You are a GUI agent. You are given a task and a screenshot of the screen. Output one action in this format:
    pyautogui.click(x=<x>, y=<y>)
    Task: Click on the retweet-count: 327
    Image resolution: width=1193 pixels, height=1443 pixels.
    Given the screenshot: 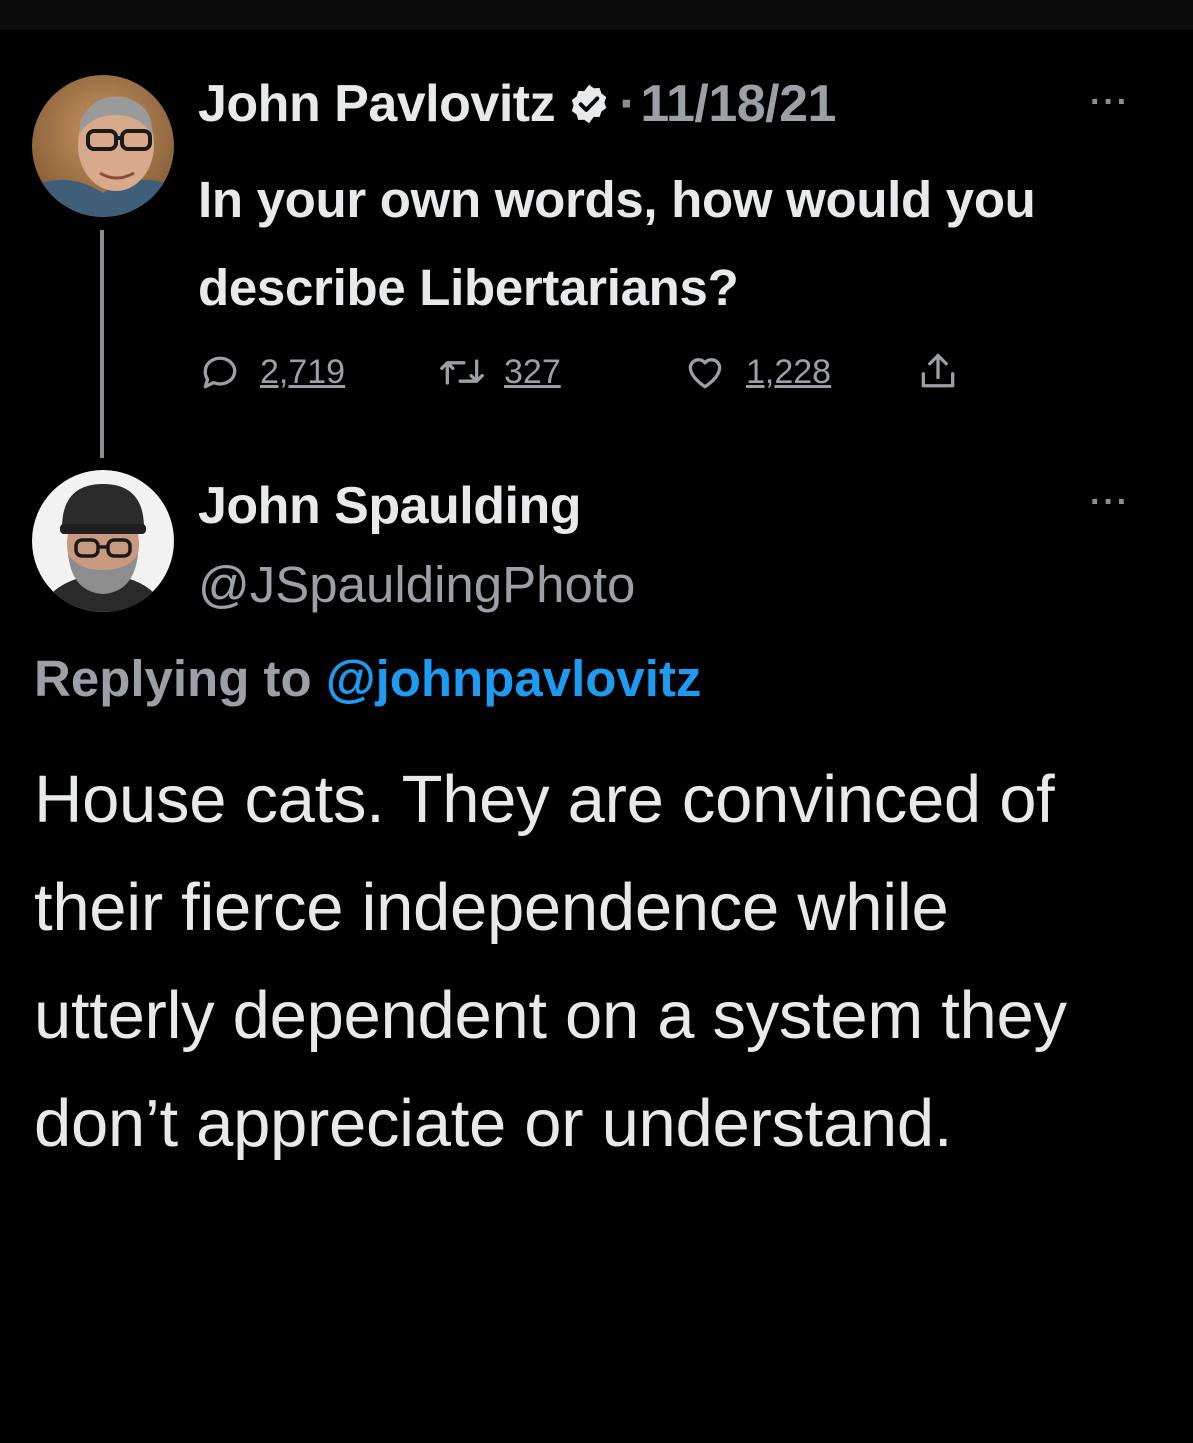 What is the action you would take?
    pyautogui.click(x=532, y=371)
    